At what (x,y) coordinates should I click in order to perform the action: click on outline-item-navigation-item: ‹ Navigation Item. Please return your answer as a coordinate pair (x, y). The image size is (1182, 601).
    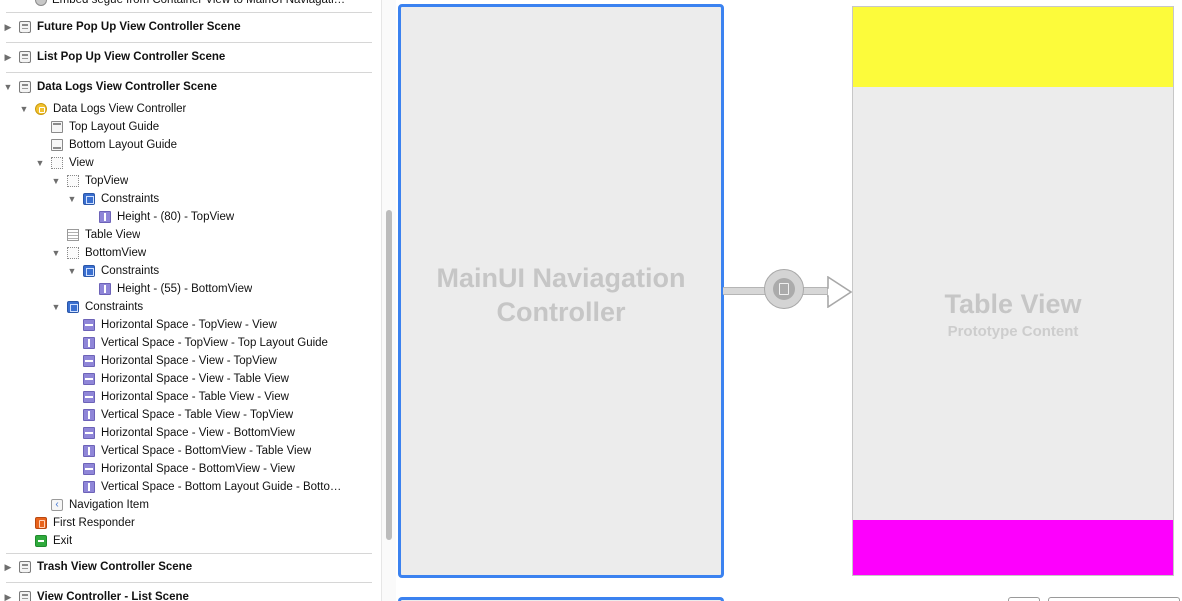
    Looking at the image, I should click on (187, 505).